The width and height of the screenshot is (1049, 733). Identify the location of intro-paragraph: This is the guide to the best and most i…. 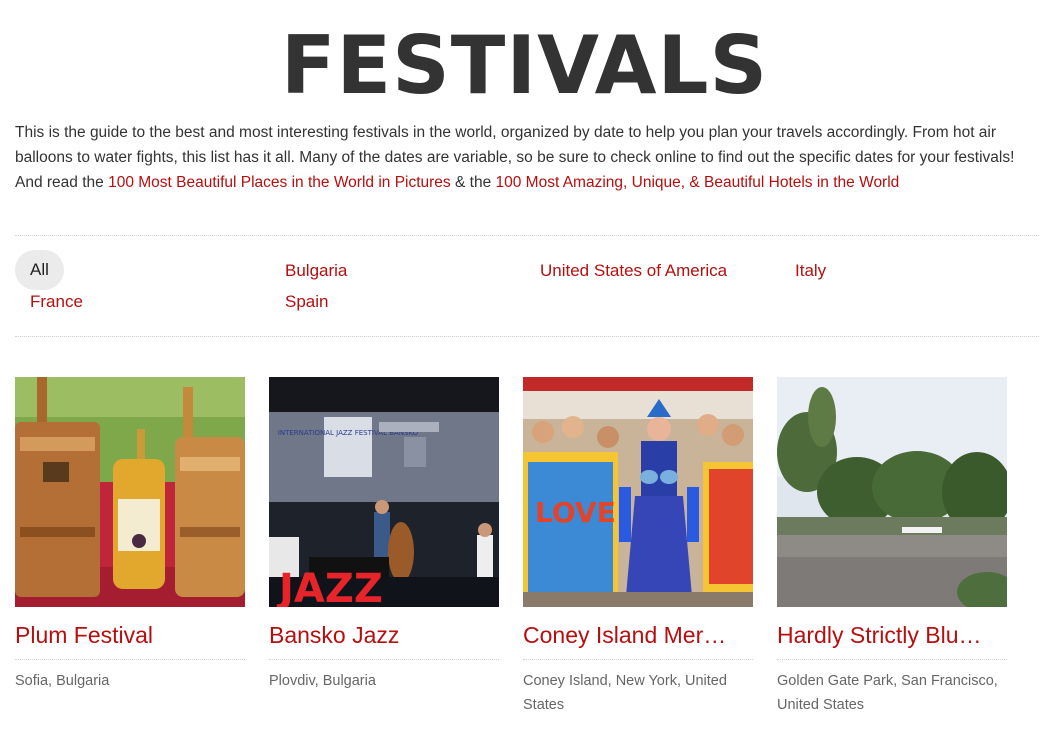
(515, 157).